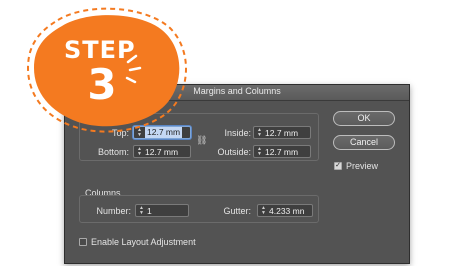 This screenshot has height=266, width=474. I want to click on checkmark-icon: ✓, so click(338, 165).